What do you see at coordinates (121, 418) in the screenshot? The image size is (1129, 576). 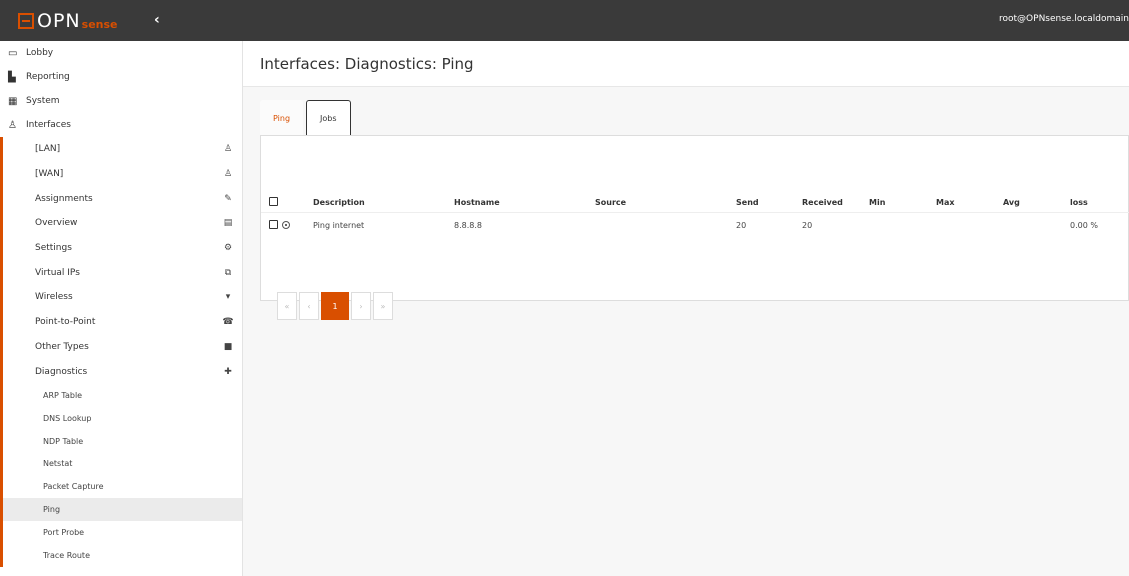 I see `sidebar-item-dns-lookup: DNS Lookup` at bounding box center [121, 418].